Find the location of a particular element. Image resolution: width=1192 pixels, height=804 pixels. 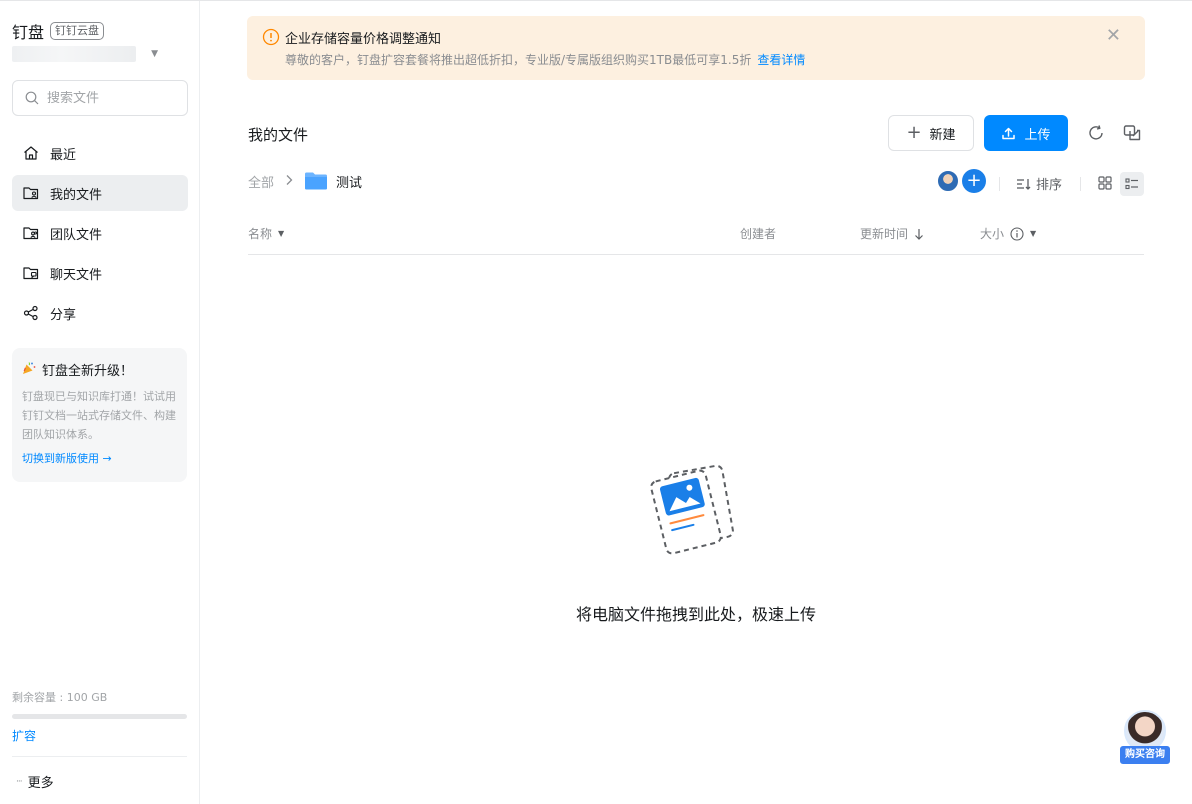

home-icon is located at coordinates (31, 153).